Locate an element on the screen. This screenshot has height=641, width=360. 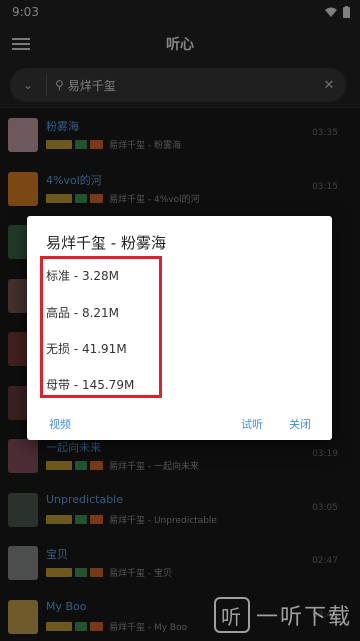
watermark-logo: 听 is located at coordinates (231, 615).